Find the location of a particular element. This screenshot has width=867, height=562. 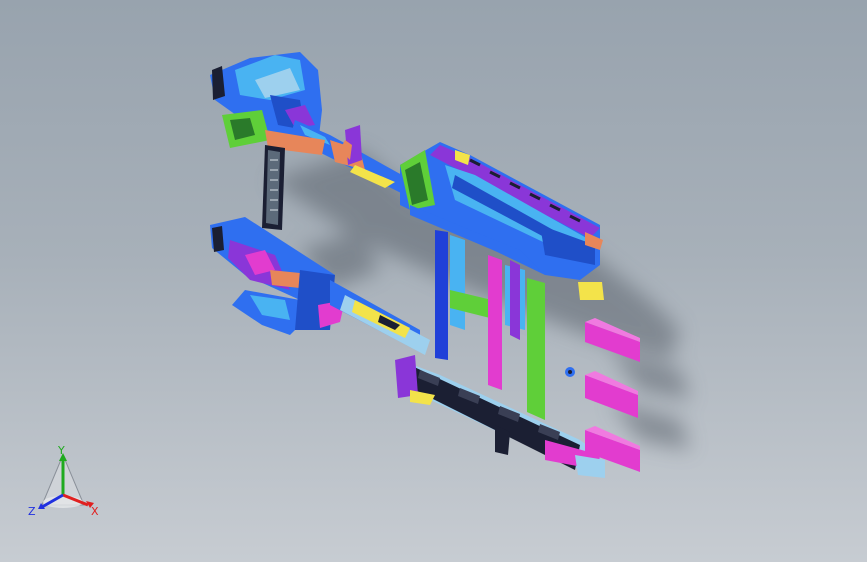

x-axis-label: X is located at coordinates (95, 511).